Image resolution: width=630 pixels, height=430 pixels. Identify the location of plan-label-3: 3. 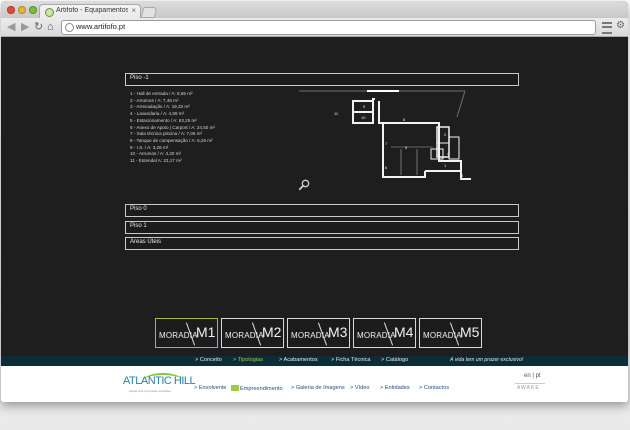
(462, 175).